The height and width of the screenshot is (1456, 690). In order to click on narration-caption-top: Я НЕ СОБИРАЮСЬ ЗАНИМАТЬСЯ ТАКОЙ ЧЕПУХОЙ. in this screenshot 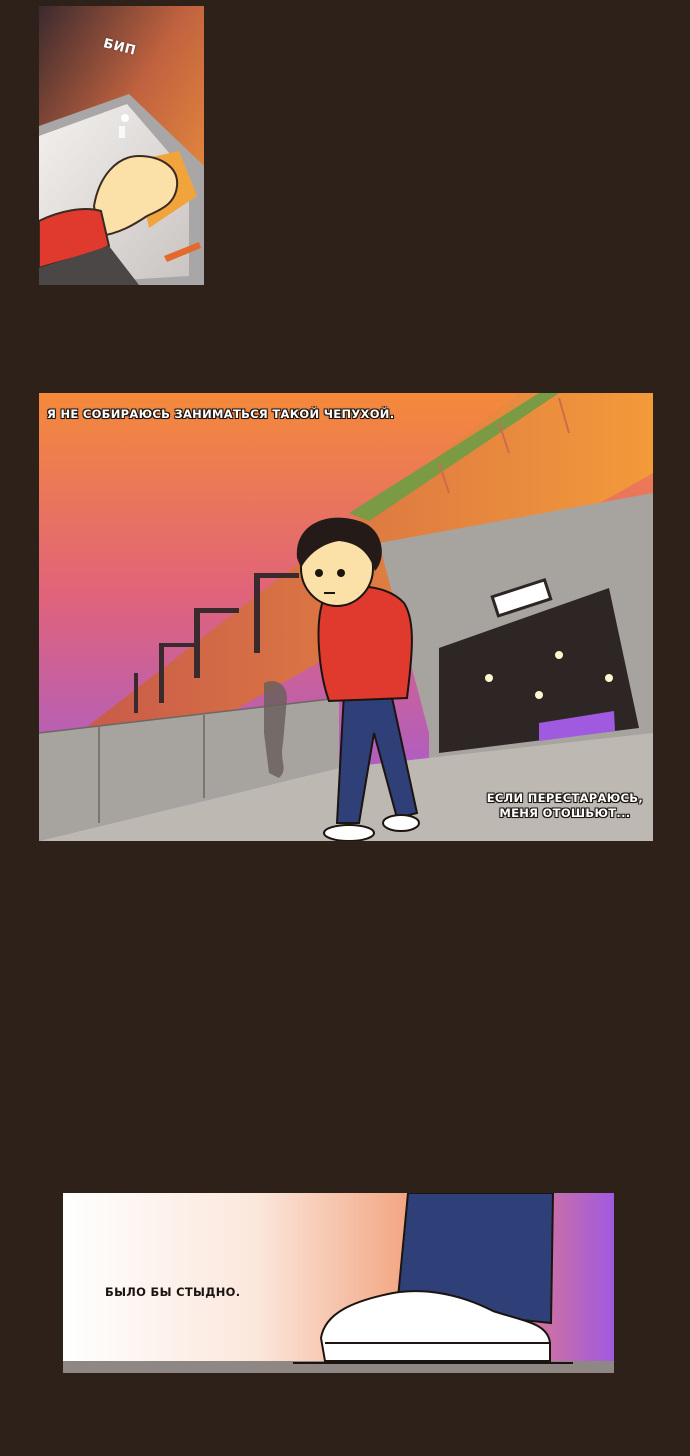, I will do `click(221, 414)`.